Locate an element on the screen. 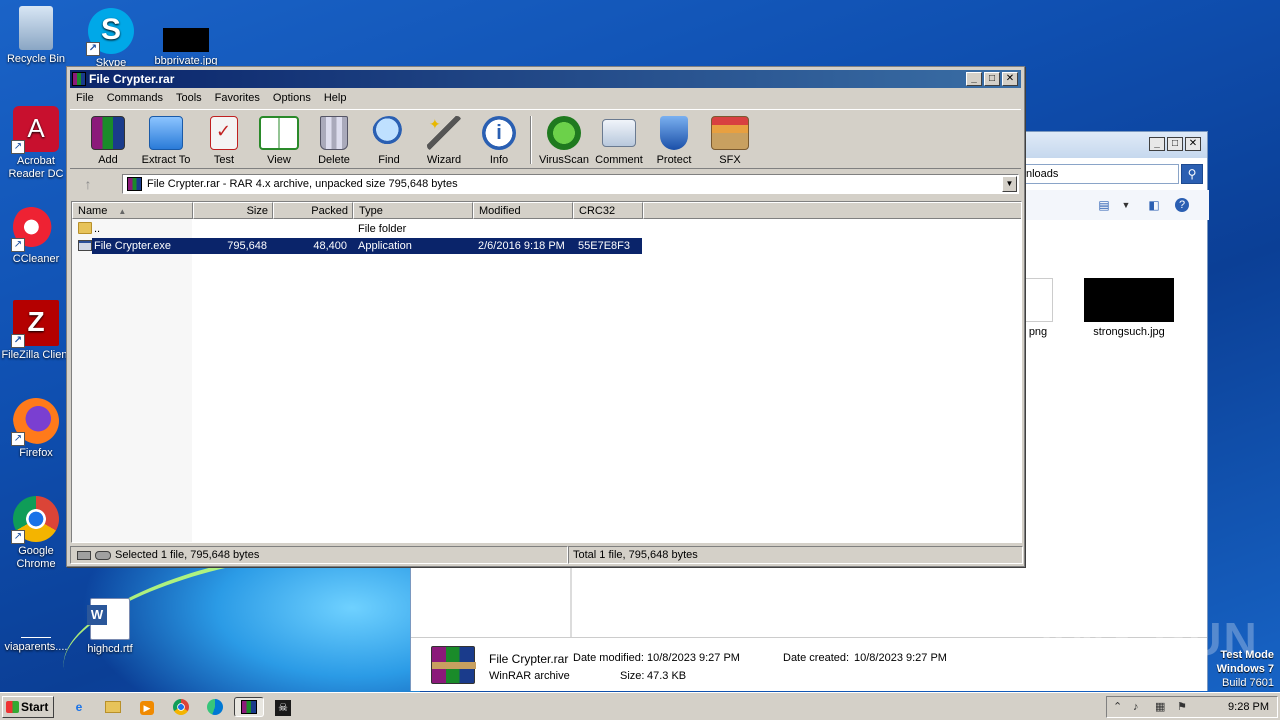 This screenshot has height=720, width=1280. virusscan-button: VirusScan is located at coordinates (564, 141).